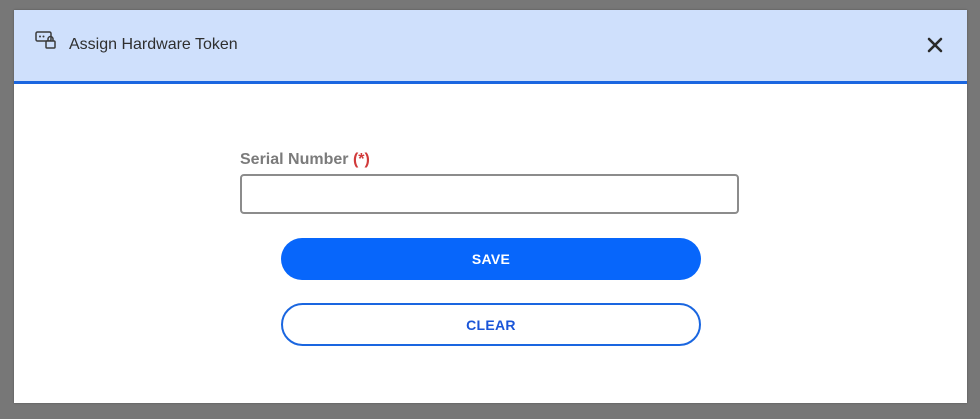 The image size is (980, 419). Describe the element at coordinates (491, 324) in the screenshot. I see `clear-button: CLEAR` at that location.